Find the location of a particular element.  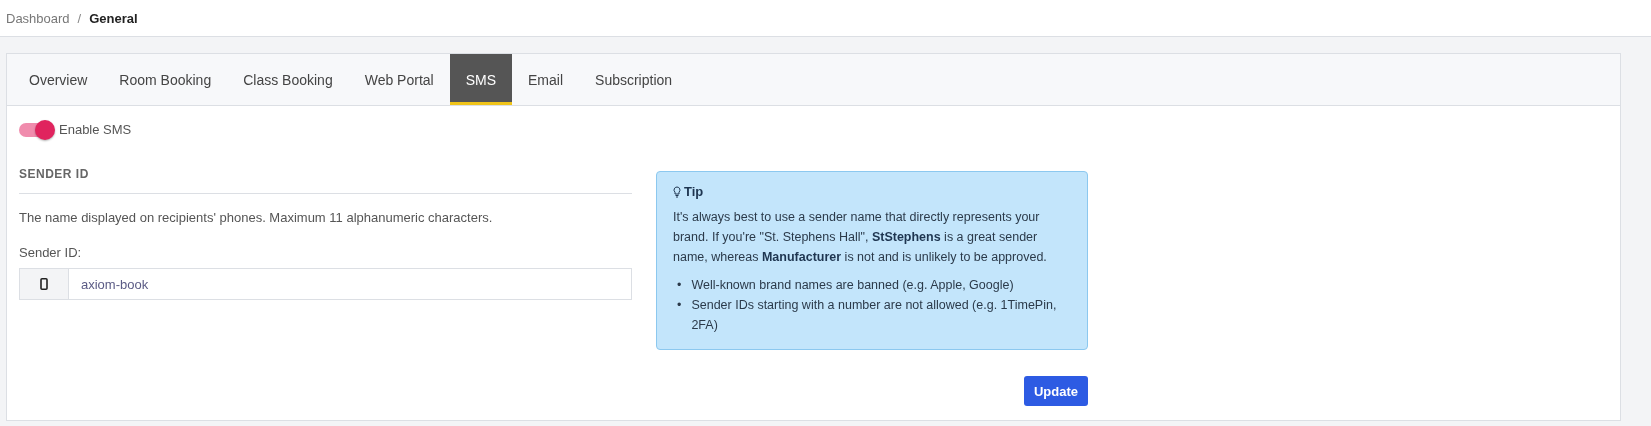

tab: Web Portal is located at coordinates (399, 79).